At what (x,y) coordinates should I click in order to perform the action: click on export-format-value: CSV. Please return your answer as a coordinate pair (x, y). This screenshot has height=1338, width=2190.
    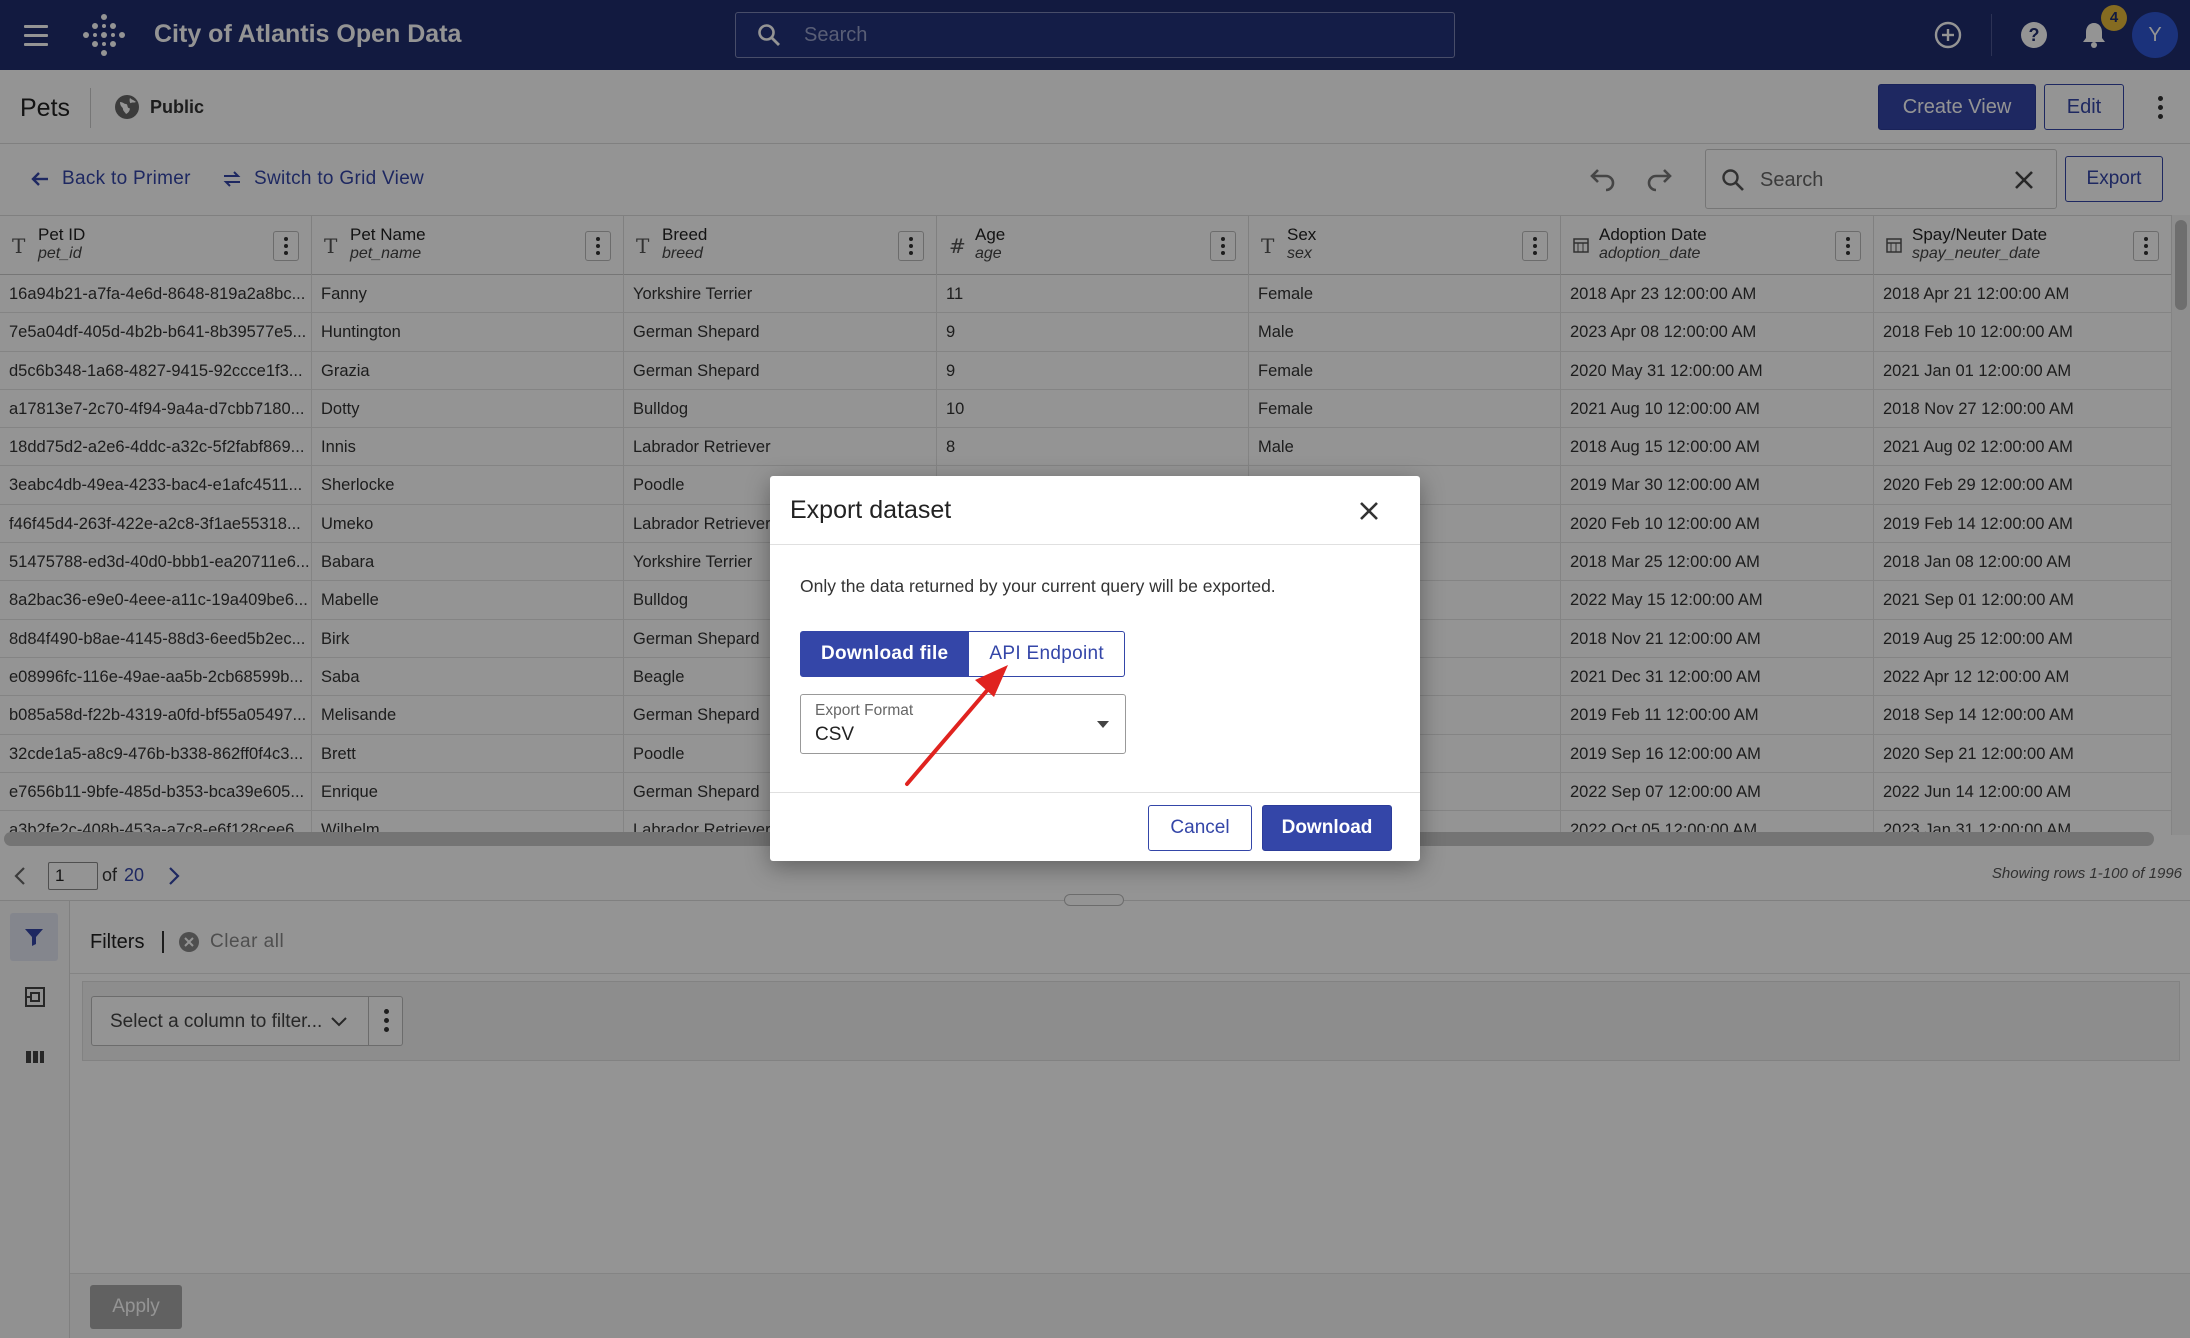
    Looking at the image, I should click on (835, 734).